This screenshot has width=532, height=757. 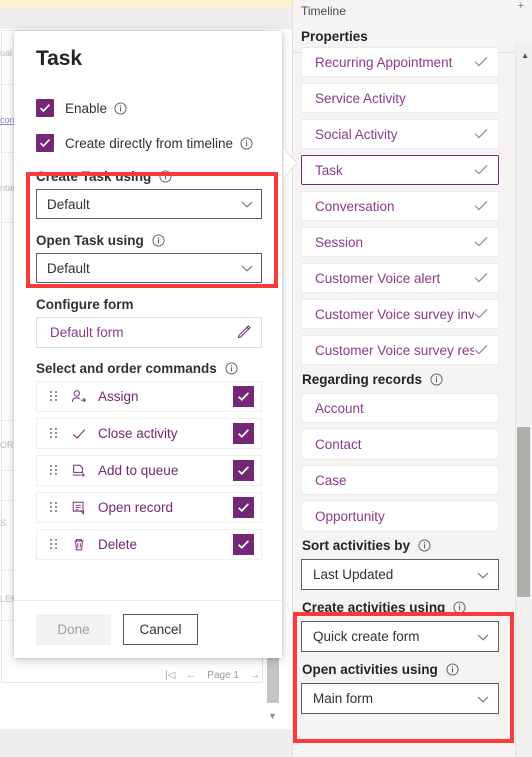 What do you see at coordinates (170, 676) in the screenshot?
I see `first-page-icon: |◁` at bounding box center [170, 676].